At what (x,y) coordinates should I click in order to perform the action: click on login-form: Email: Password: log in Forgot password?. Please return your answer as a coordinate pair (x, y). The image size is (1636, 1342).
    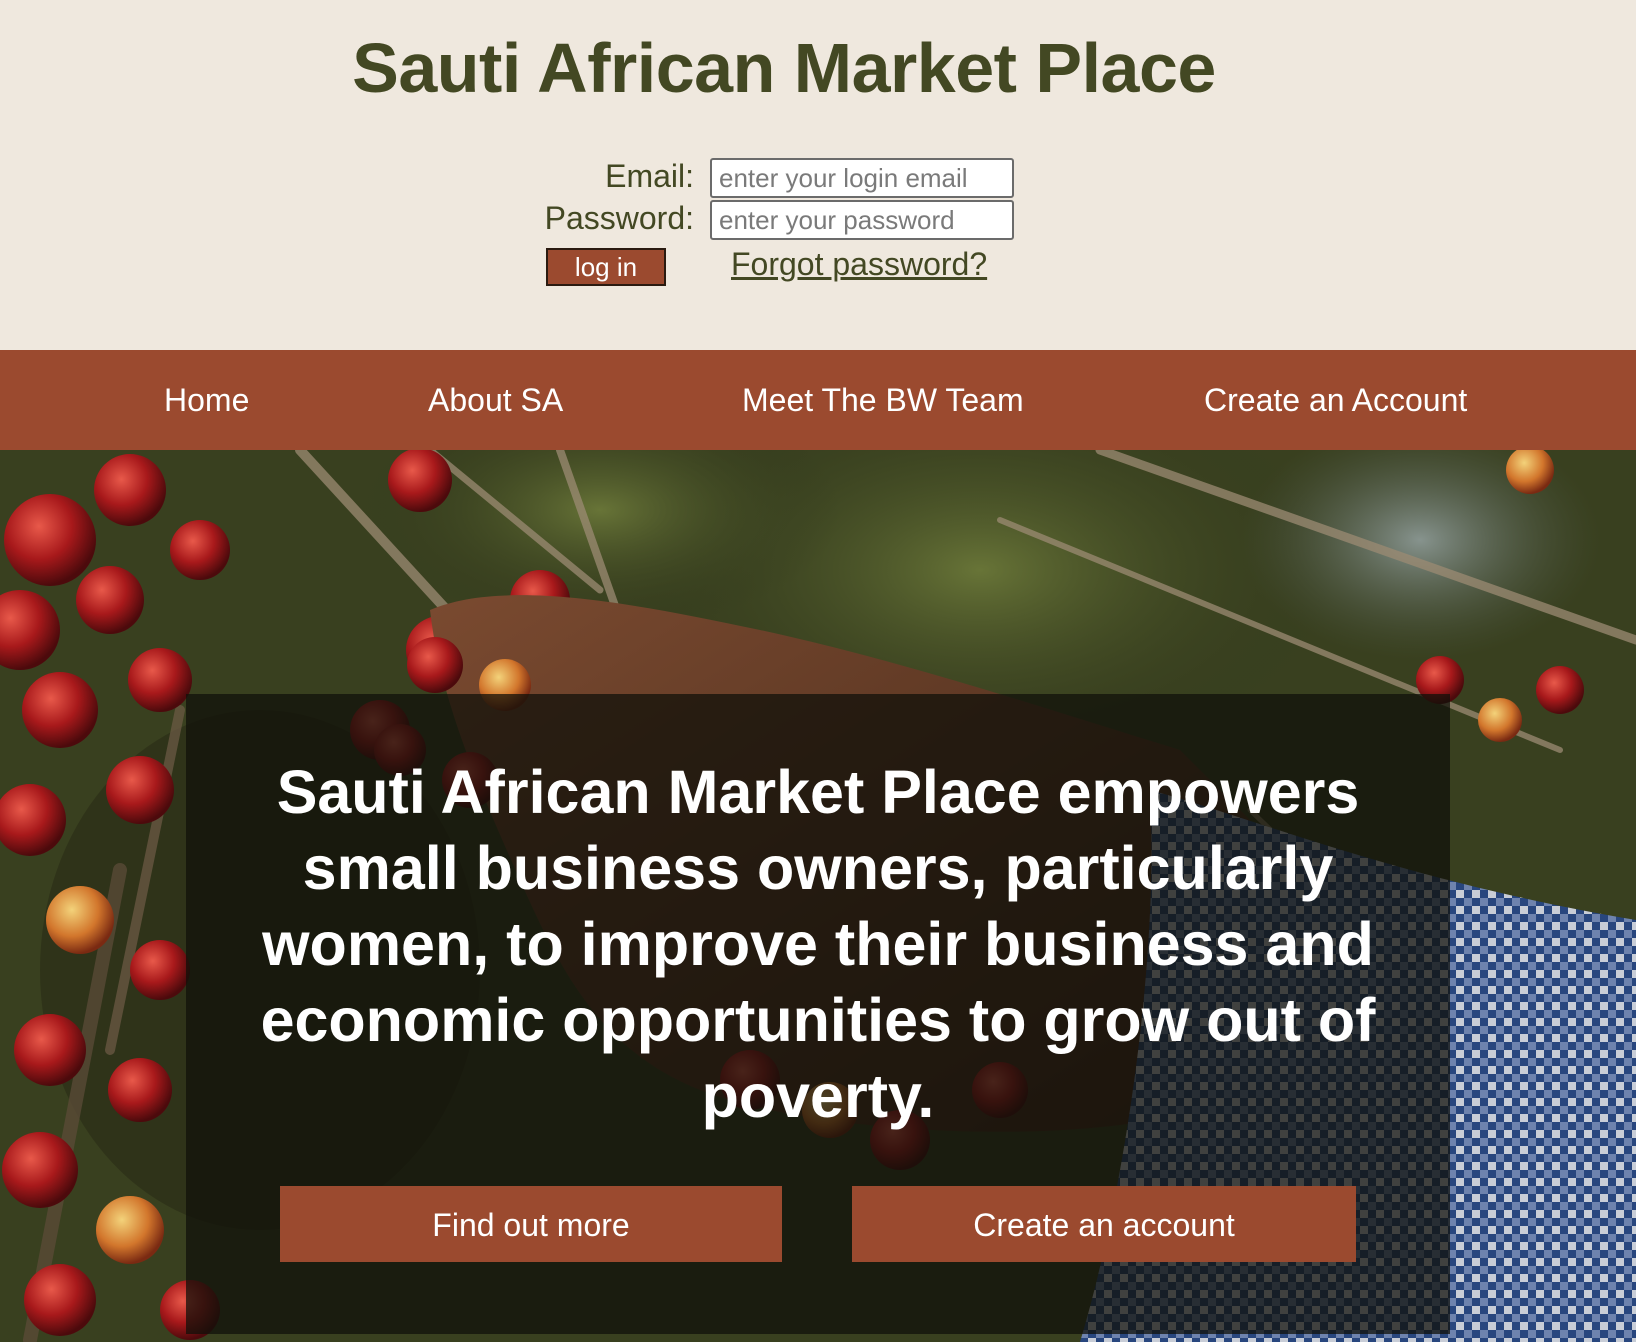
    Looking at the image, I should click on (818, 223).